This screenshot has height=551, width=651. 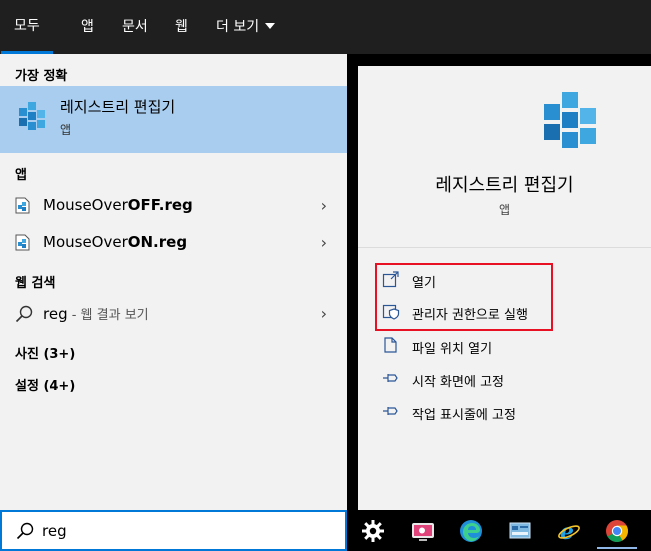 I want to click on app-result-ext: ON.reg, so click(x=157, y=242).